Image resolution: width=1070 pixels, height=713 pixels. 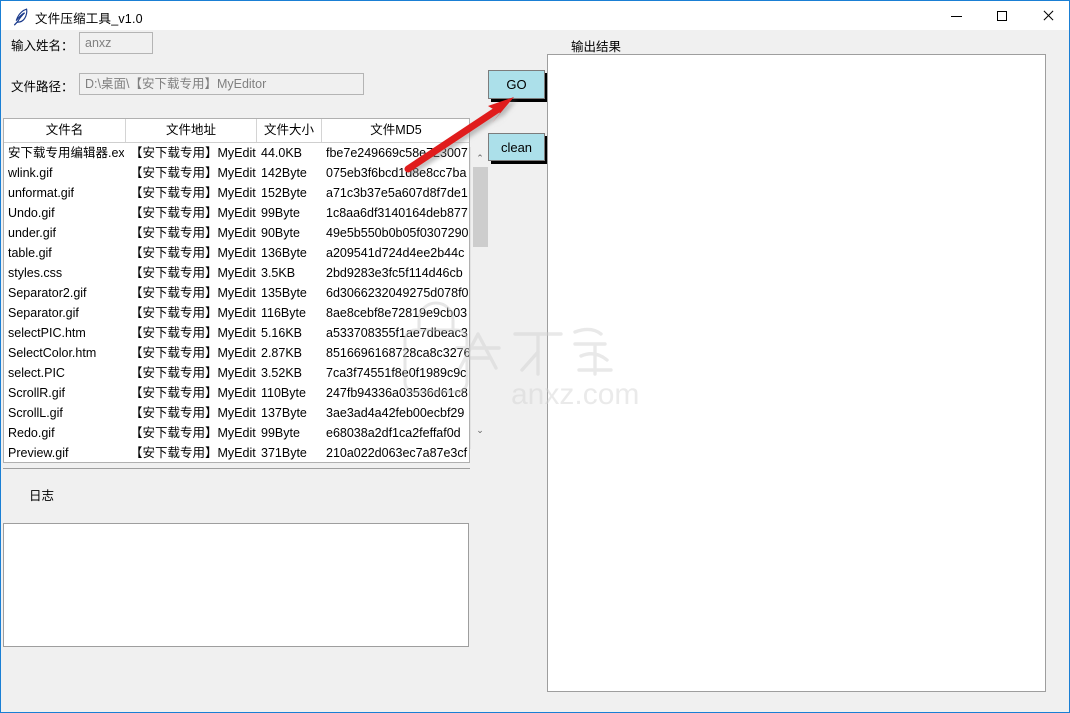 What do you see at coordinates (284, 293) in the screenshot?
I see `cell-filesize: 135Byte` at bounding box center [284, 293].